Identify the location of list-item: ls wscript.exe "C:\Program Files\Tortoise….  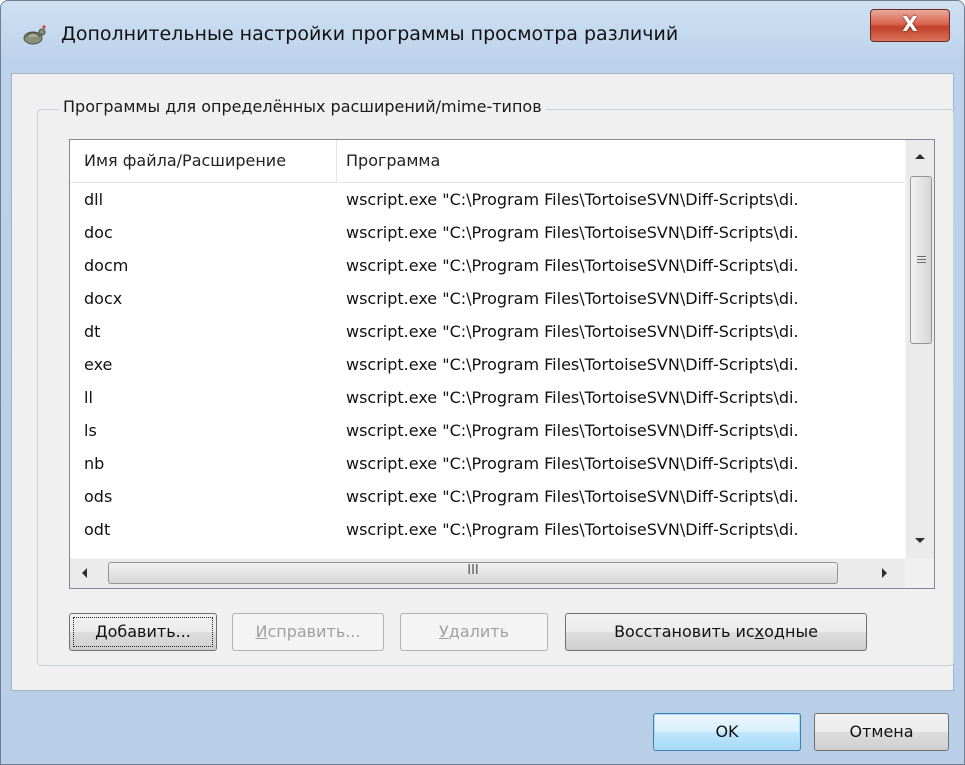
(487, 430).